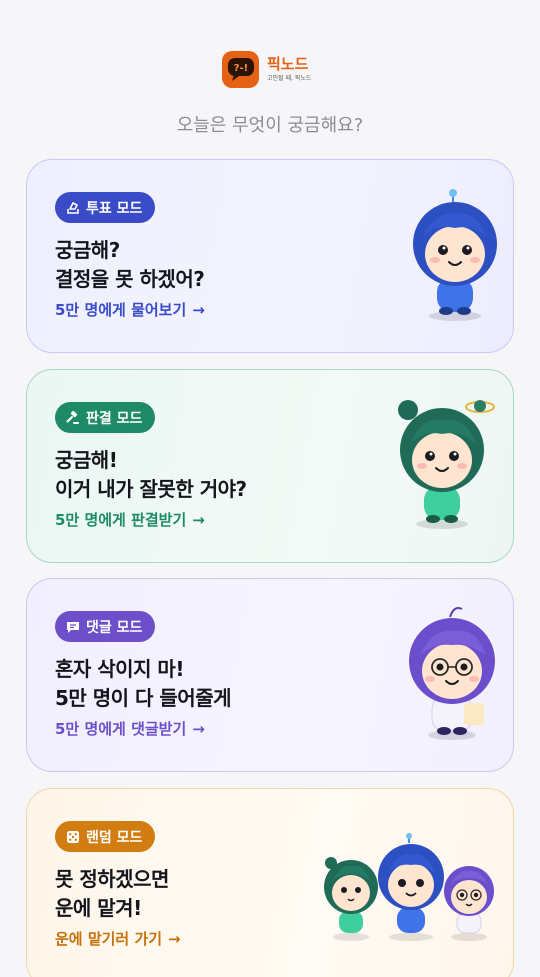 The width and height of the screenshot is (540, 977). I want to click on comment-cta-link: 5만 명에게 댓글받기 →, so click(130, 728).